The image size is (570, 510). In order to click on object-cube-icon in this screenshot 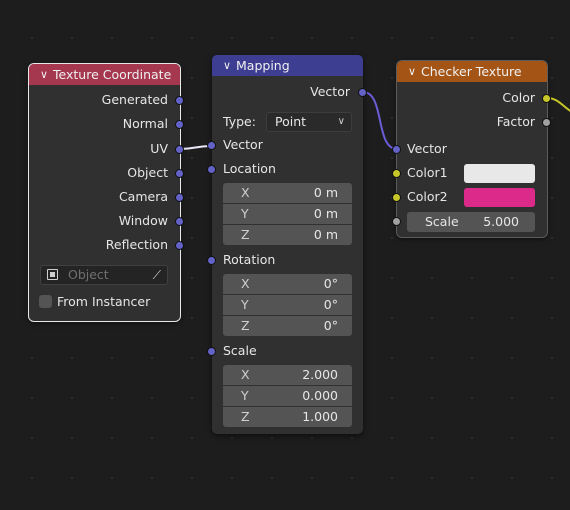, I will do `click(52, 274)`.